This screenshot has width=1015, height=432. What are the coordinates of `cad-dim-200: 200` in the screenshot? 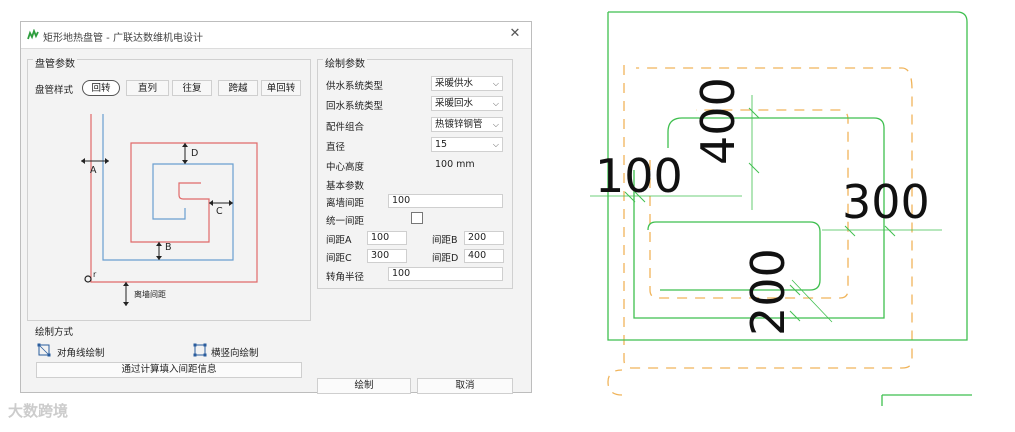 It's located at (768, 292).